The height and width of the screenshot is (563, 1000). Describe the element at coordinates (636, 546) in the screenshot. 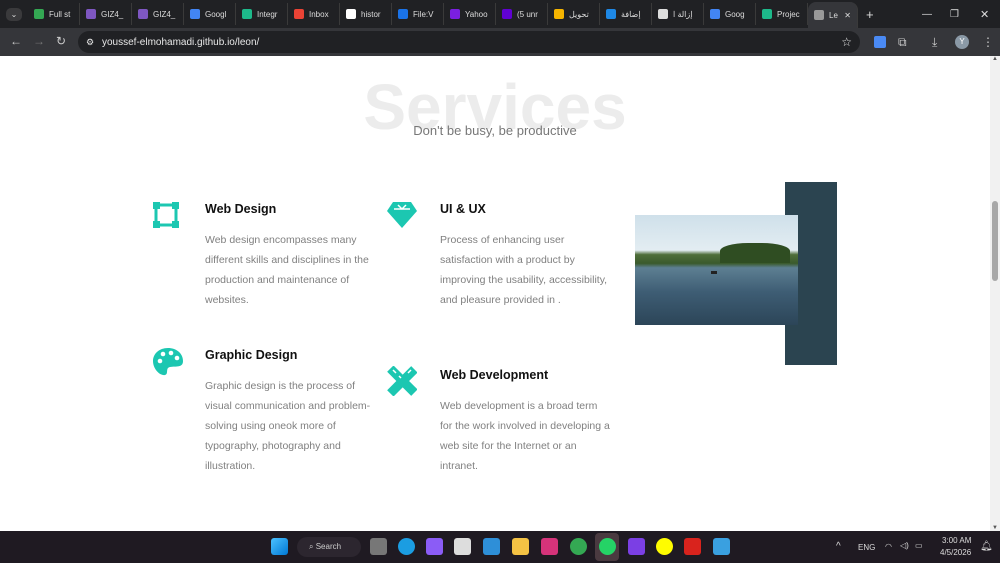

I see `visual-studio-icon` at that location.